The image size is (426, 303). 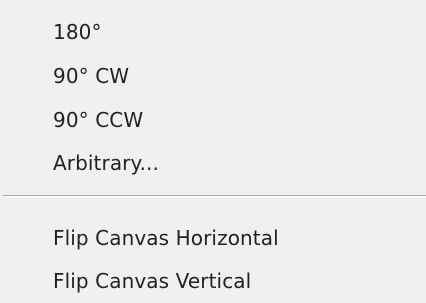 I want to click on menu-item-flip-canvas-horizontal: Flip Canvas Horizontal, so click(x=166, y=238).